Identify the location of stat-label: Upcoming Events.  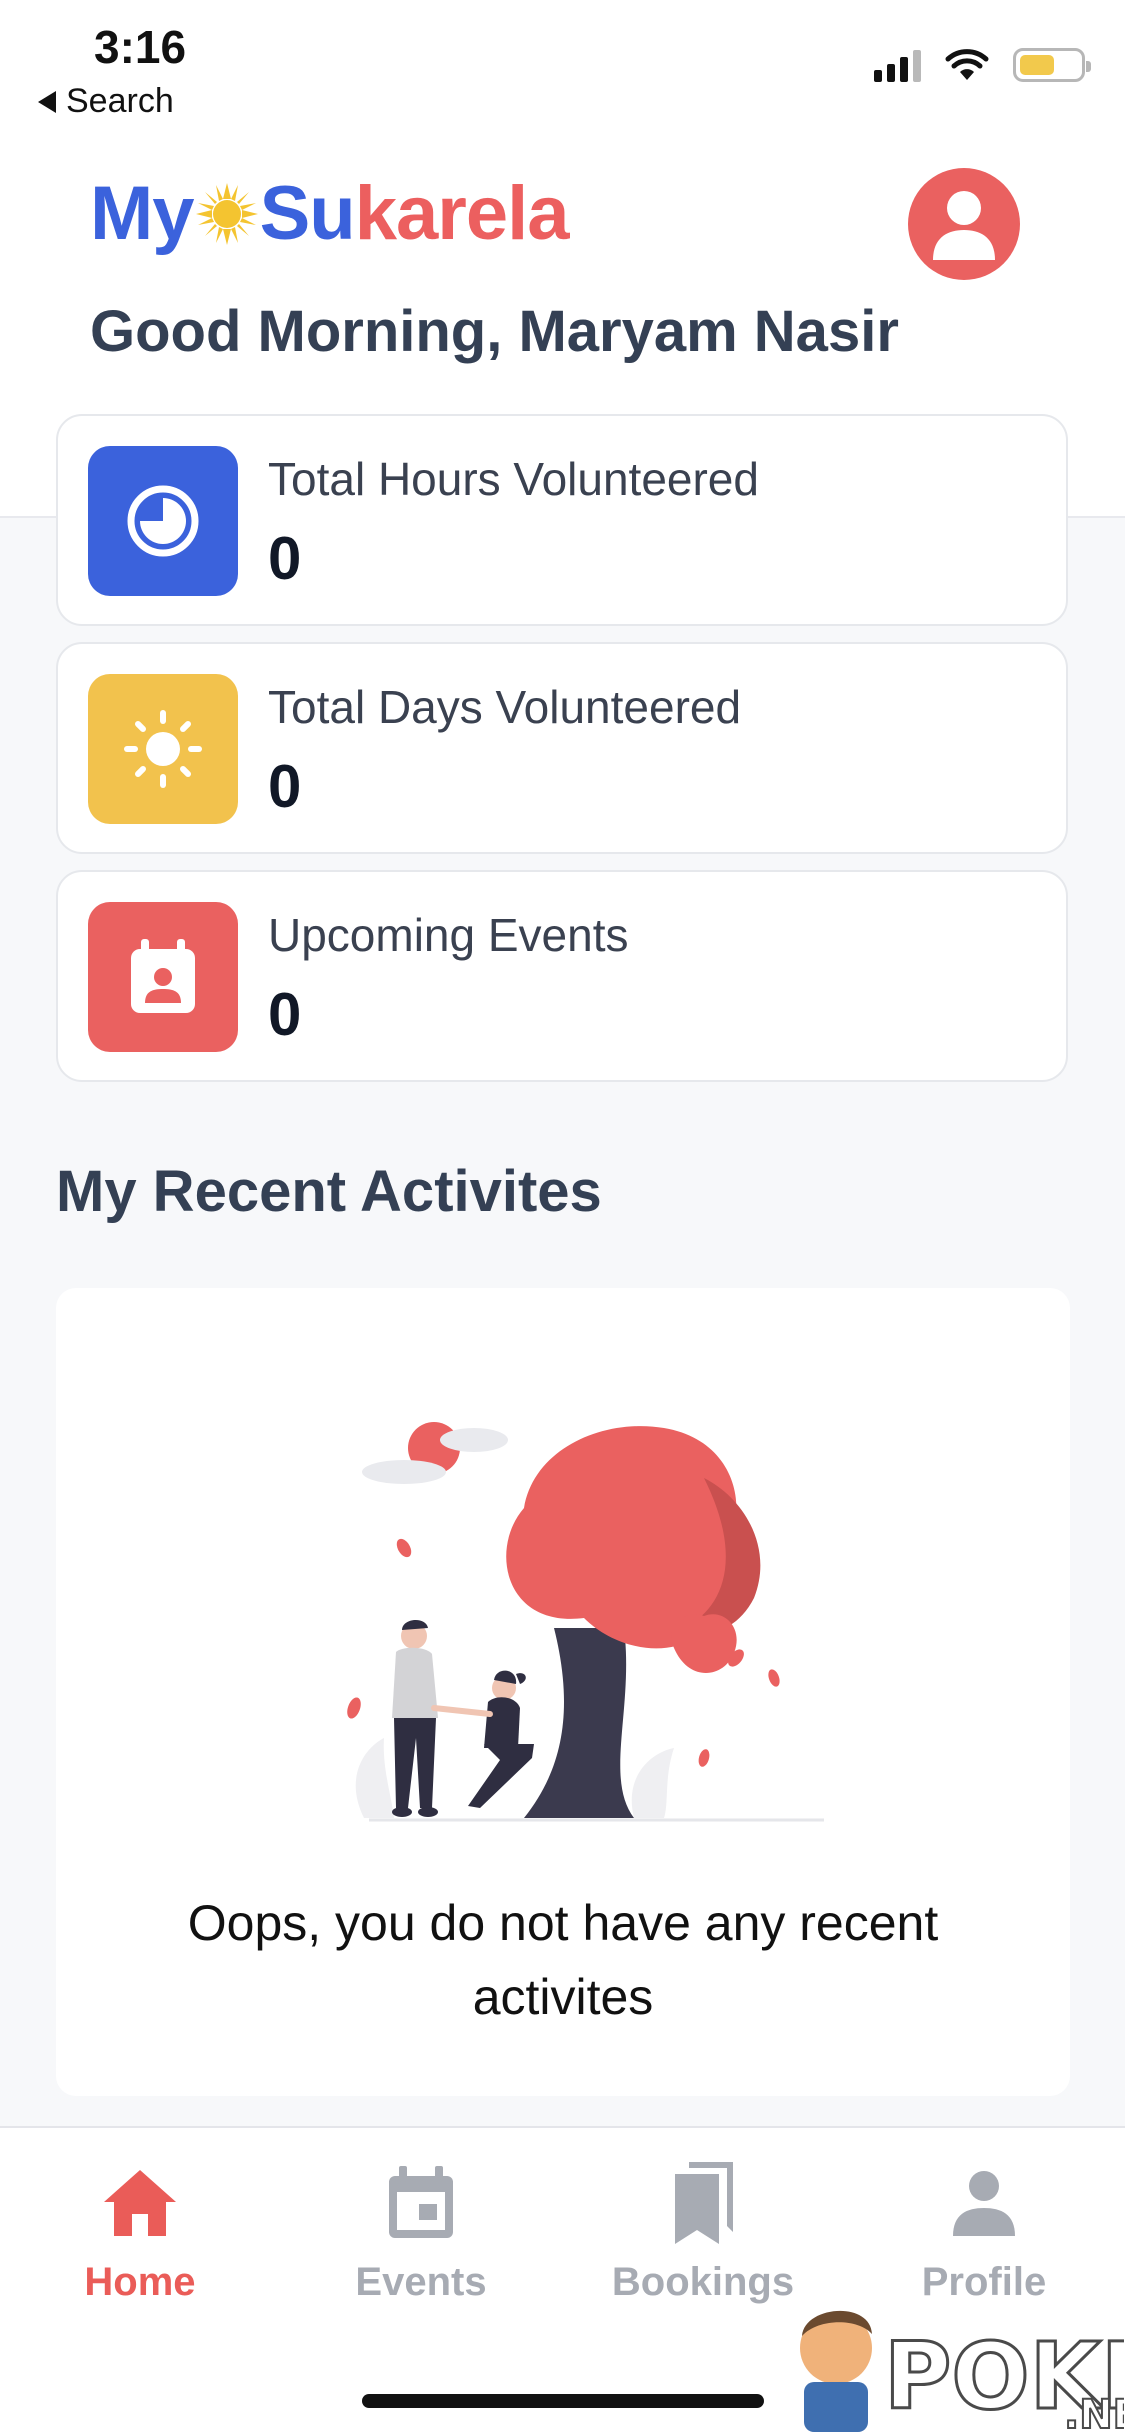
(448, 935).